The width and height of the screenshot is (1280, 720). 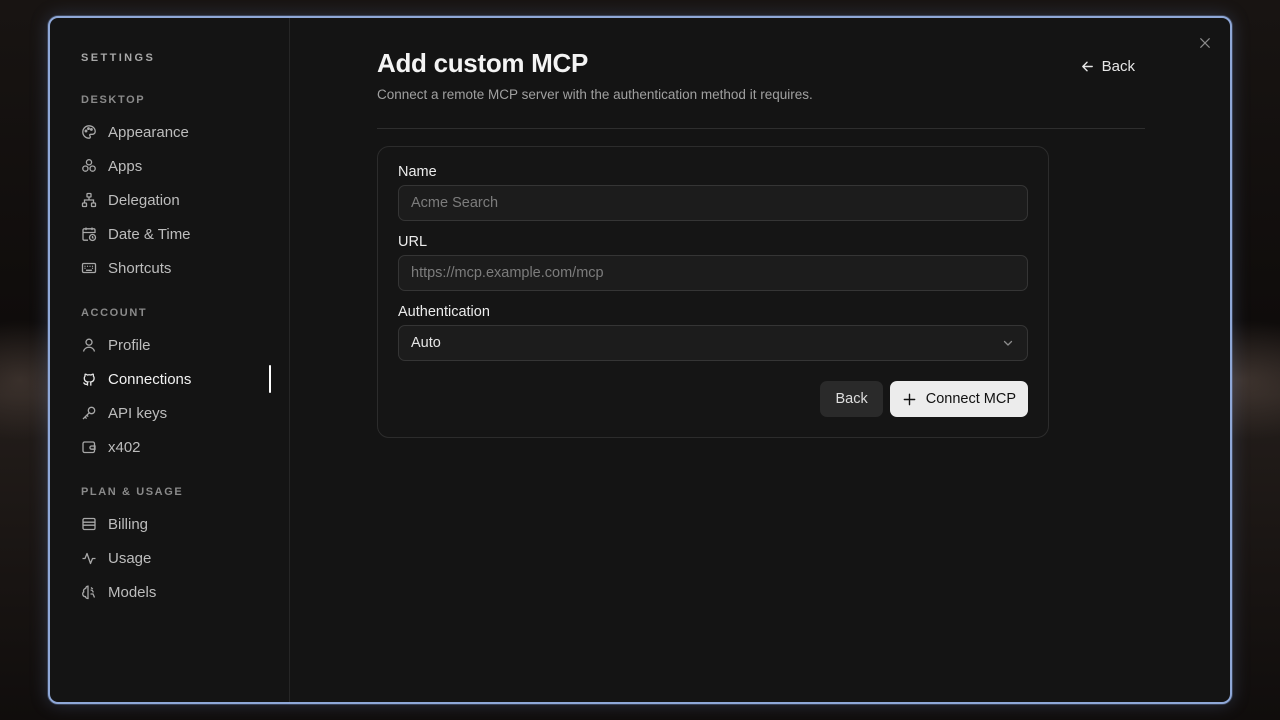 I want to click on sidebar-item-label: Delegation, so click(x=144, y=200).